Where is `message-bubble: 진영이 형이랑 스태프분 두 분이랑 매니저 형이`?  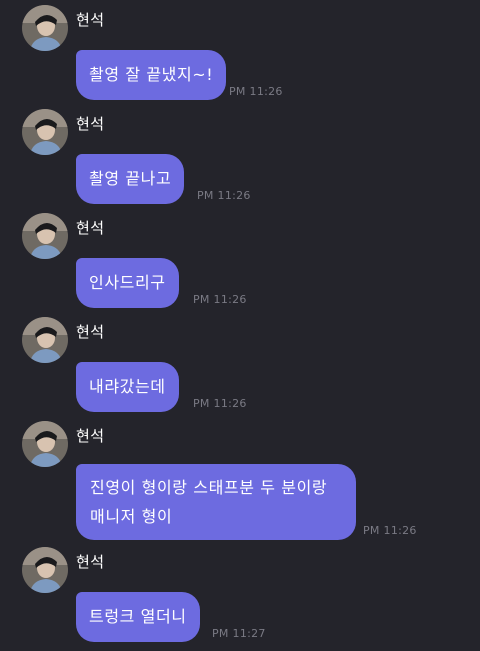
message-bubble: 진영이 형이랑 스태프분 두 분이랑 매니저 형이 is located at coordinates (216, 502).